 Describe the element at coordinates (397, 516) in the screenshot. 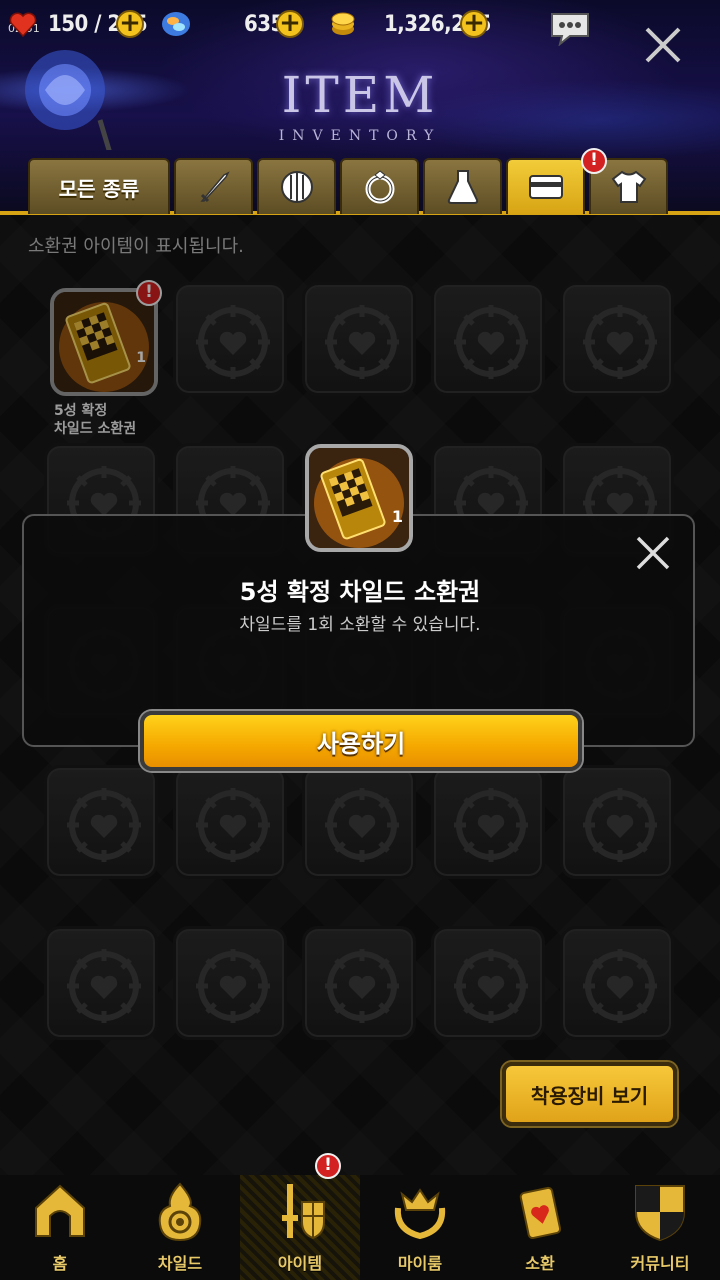

I see `popup-item-count: 1` at that location.